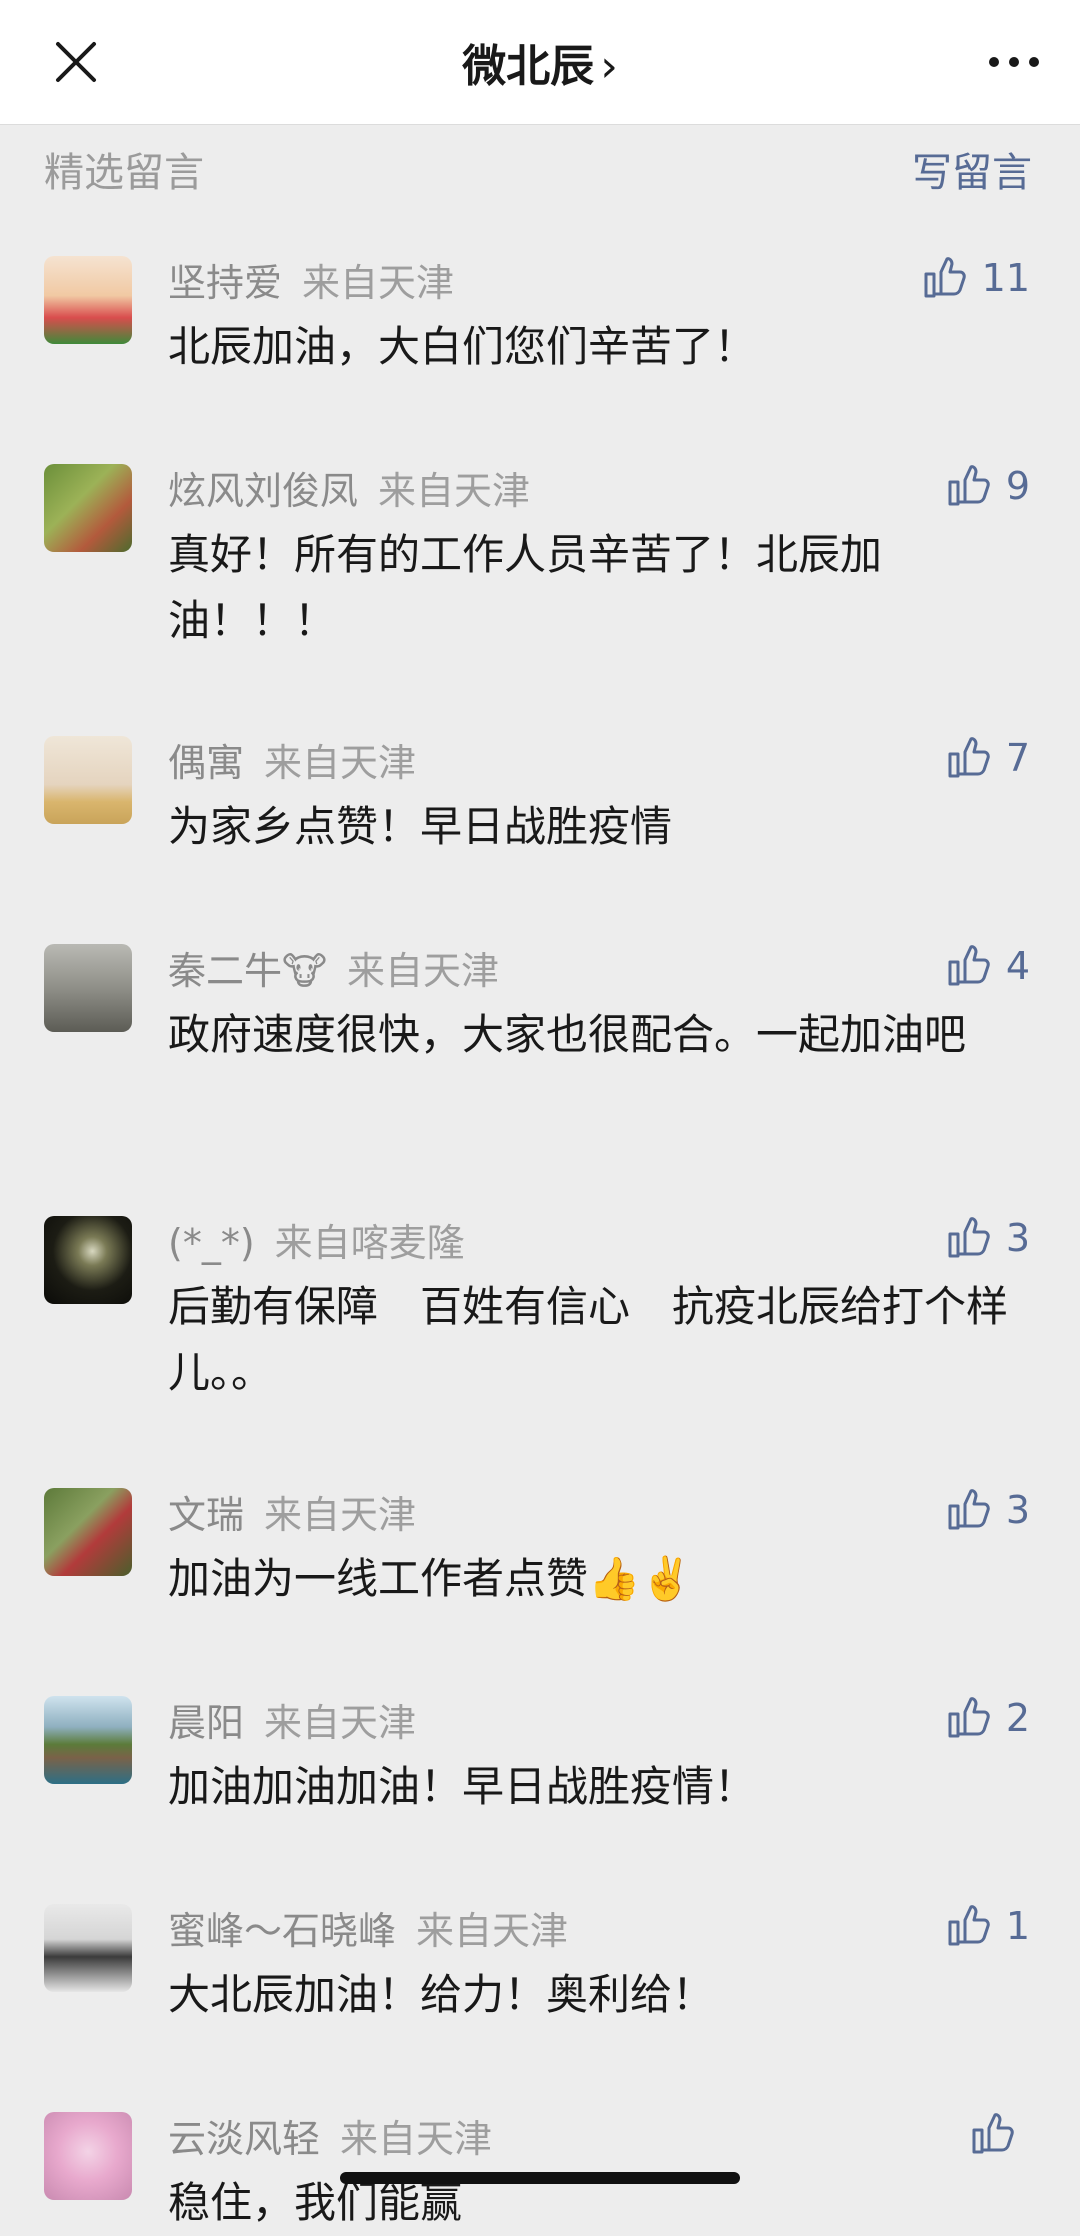  What do you see at coordinates (1014, 62) in the screenshot?
I see `more-icon` at bounding box center [1014, 62].